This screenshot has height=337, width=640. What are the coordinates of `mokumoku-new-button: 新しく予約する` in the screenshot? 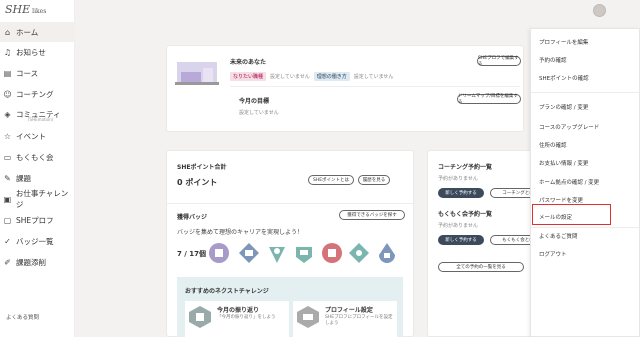 It's located at (461, 240).